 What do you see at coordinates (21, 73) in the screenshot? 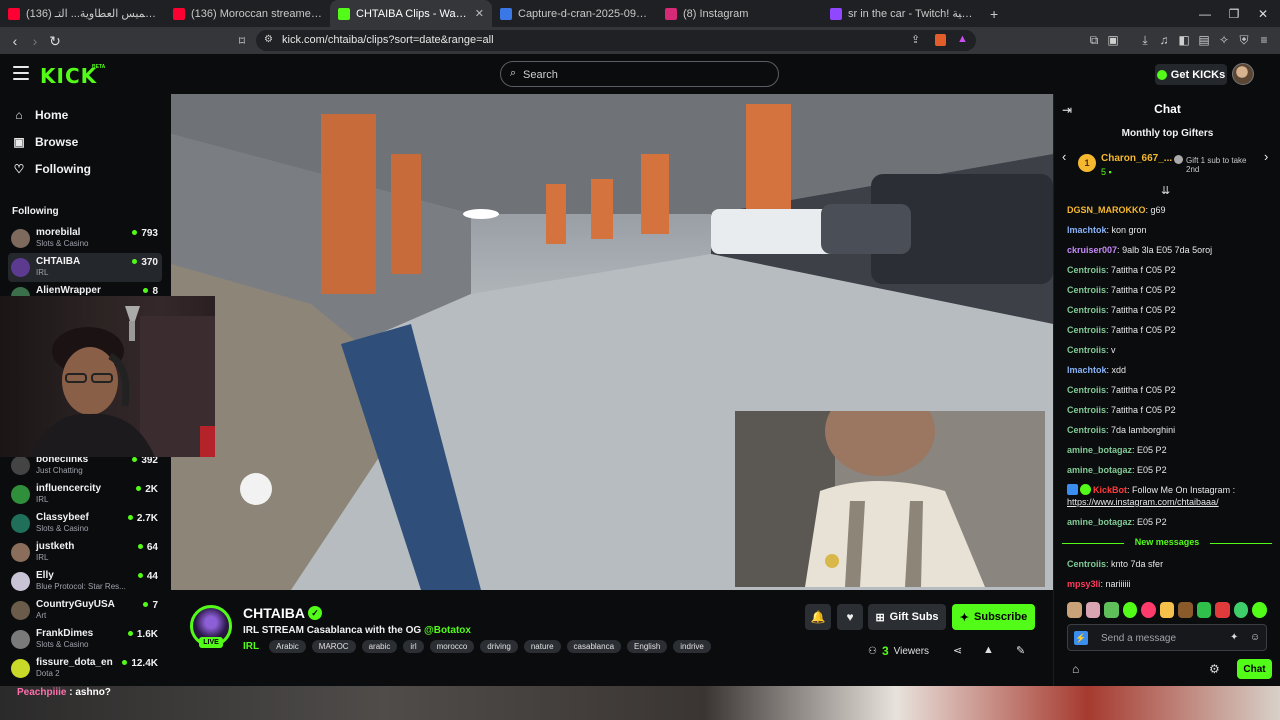
I see `hamburger-menu-icon` at bounding box center [21, 73].